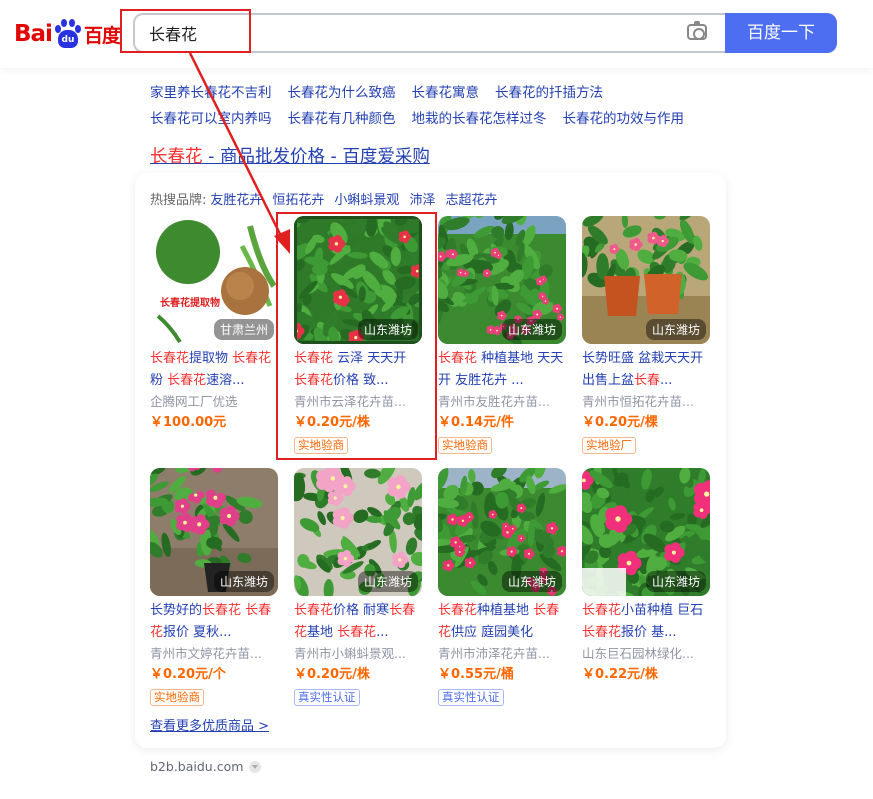 This screenshot has width=873, height=799. What do you see at coordinates (502, 622) in the screenshot?
I see `product-title: 长春花种植基地 长春花供应 庭园美化` at bounding box center [502, 622].